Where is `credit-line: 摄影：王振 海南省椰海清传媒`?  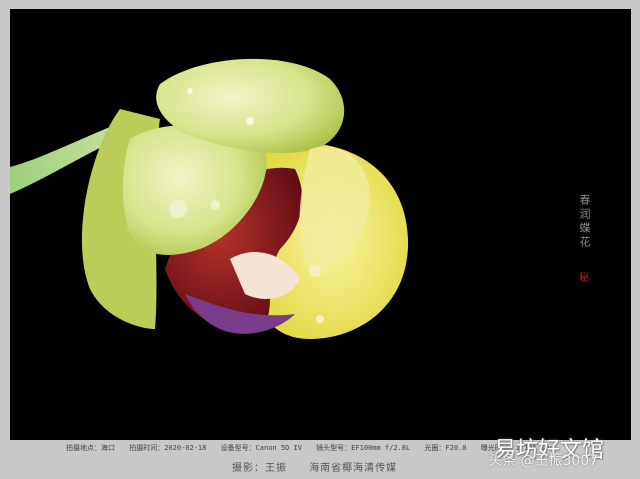
credit-line: 摄影：王振 海南省椰海清传媒 is located at coordinates (323, 466).